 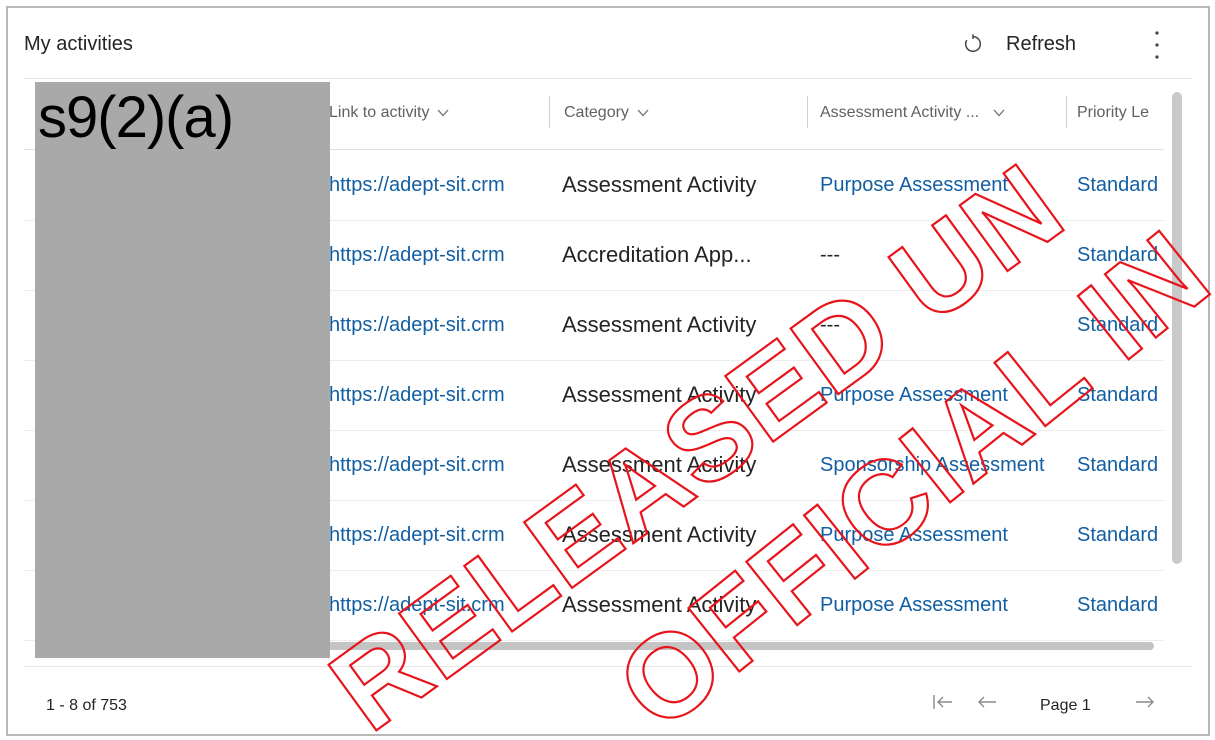 What do you see at coordinates (1177, 328) in the screenshot?
I see `vertical-scrollbar` at bounding box center [1177, 328].